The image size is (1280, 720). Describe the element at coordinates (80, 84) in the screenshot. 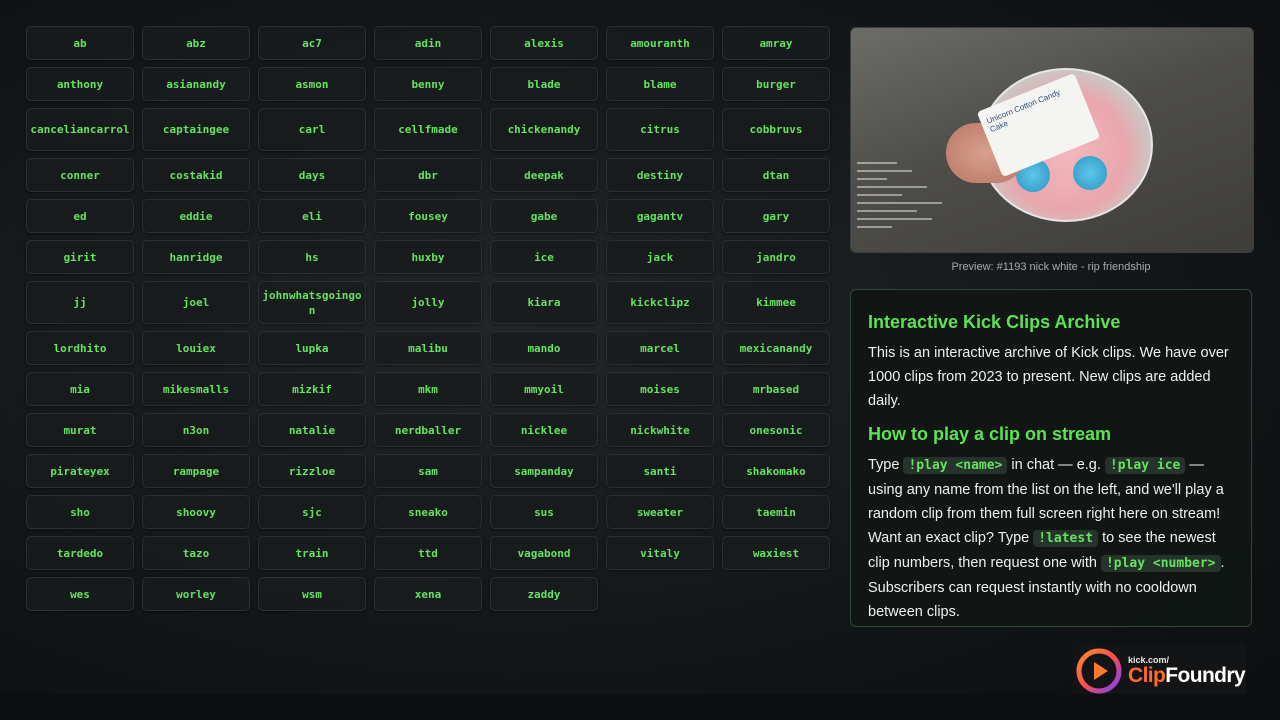

I see `clip-button-anthony: anthony` at that location.